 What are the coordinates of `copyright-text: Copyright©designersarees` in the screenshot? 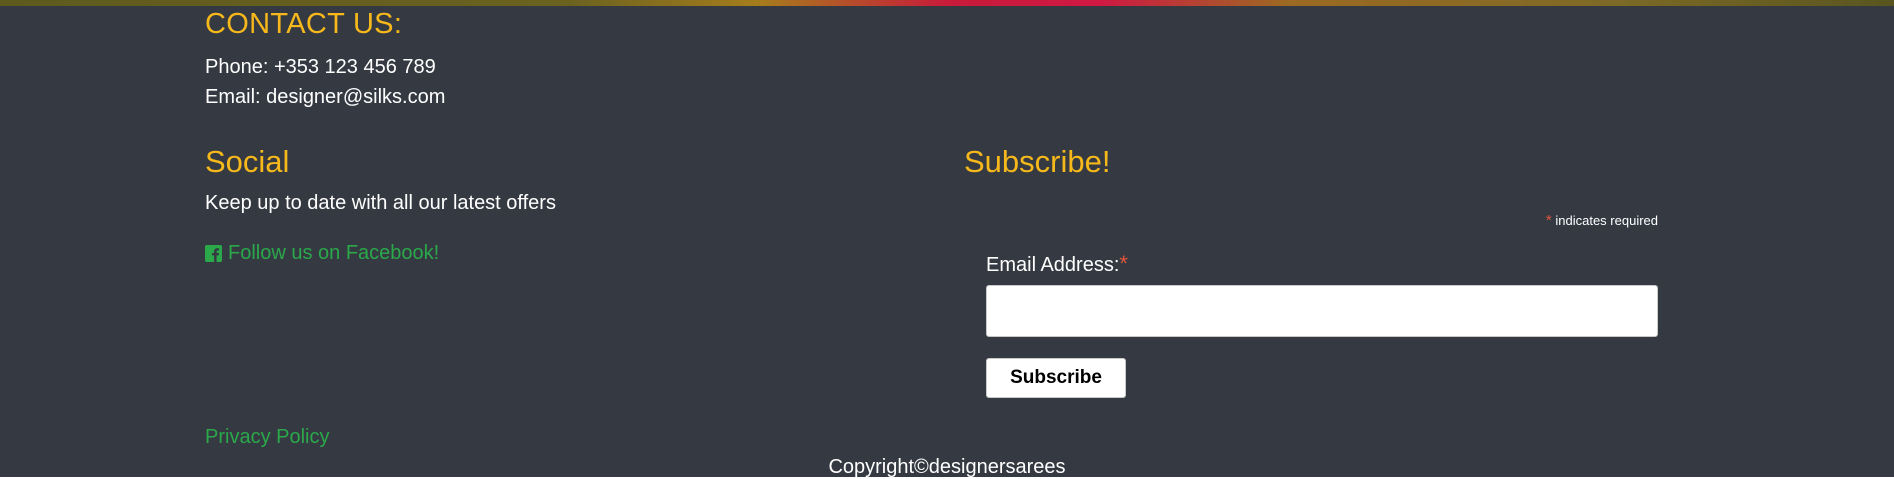 It's located at (947, 467).